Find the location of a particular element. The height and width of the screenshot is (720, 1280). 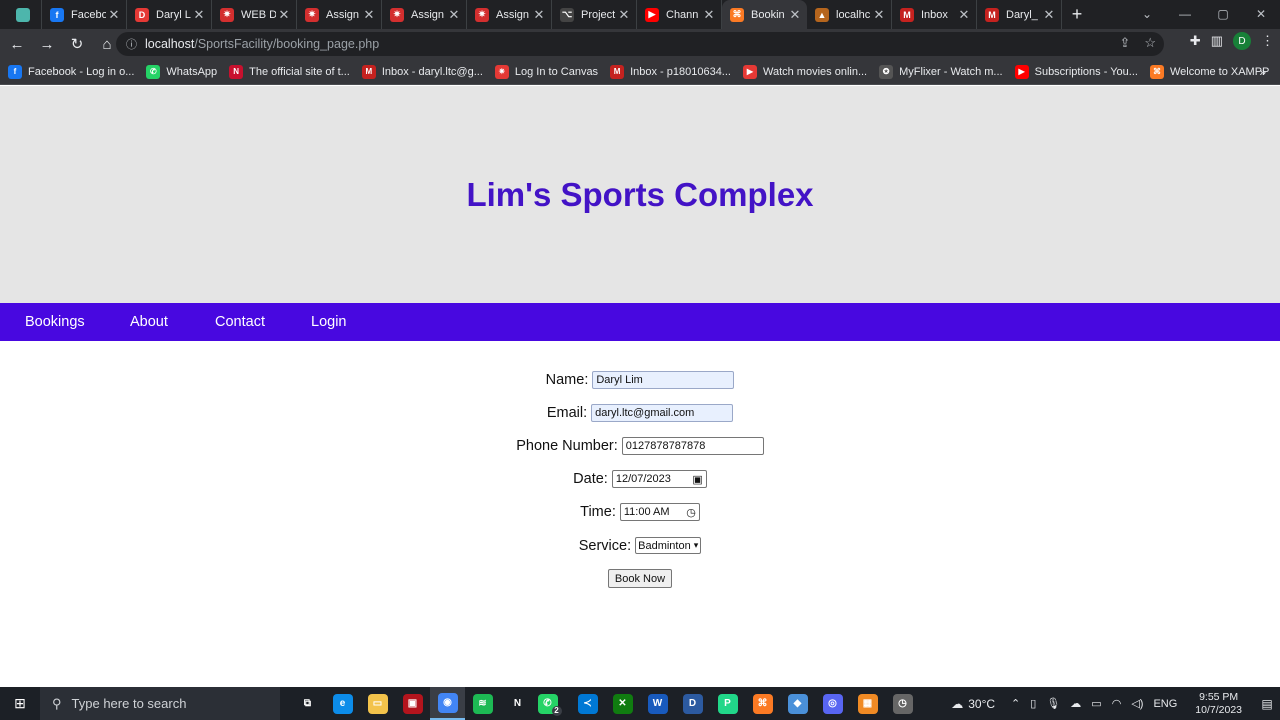

battery-icon: ▭ is located at coordinates (1096, 703).